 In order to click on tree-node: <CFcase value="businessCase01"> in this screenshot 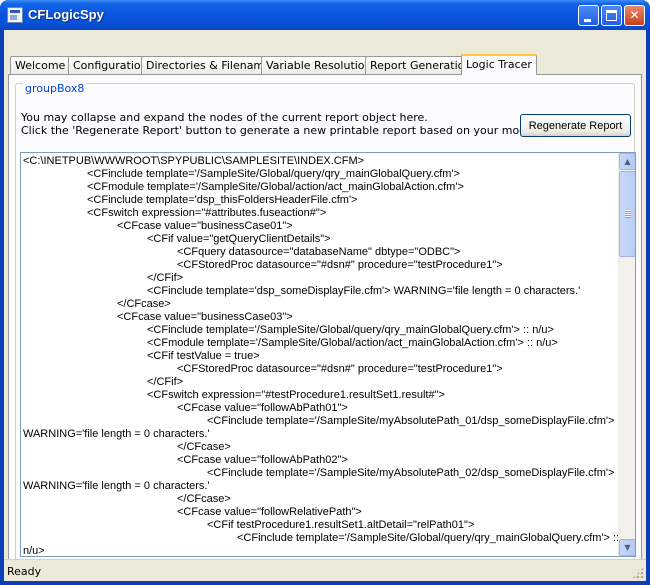, I will do `click(321, 226)`.